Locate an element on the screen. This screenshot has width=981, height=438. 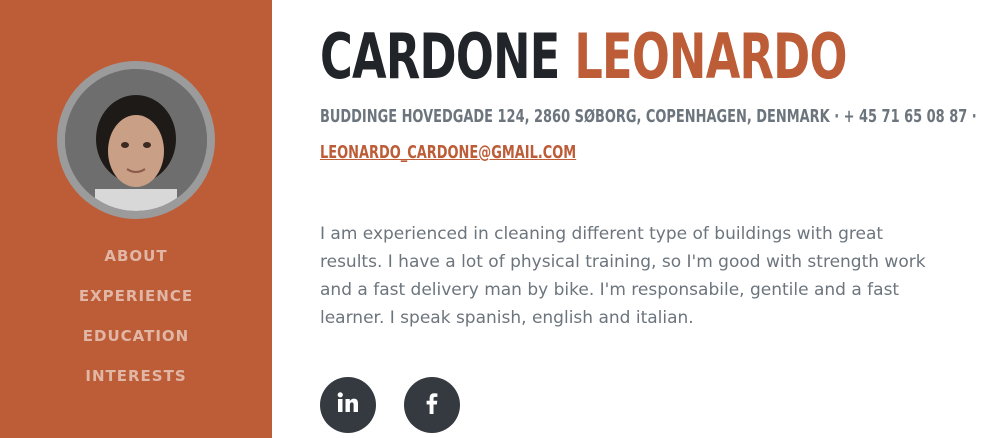
social-icons is located at coordinates (390, 405).